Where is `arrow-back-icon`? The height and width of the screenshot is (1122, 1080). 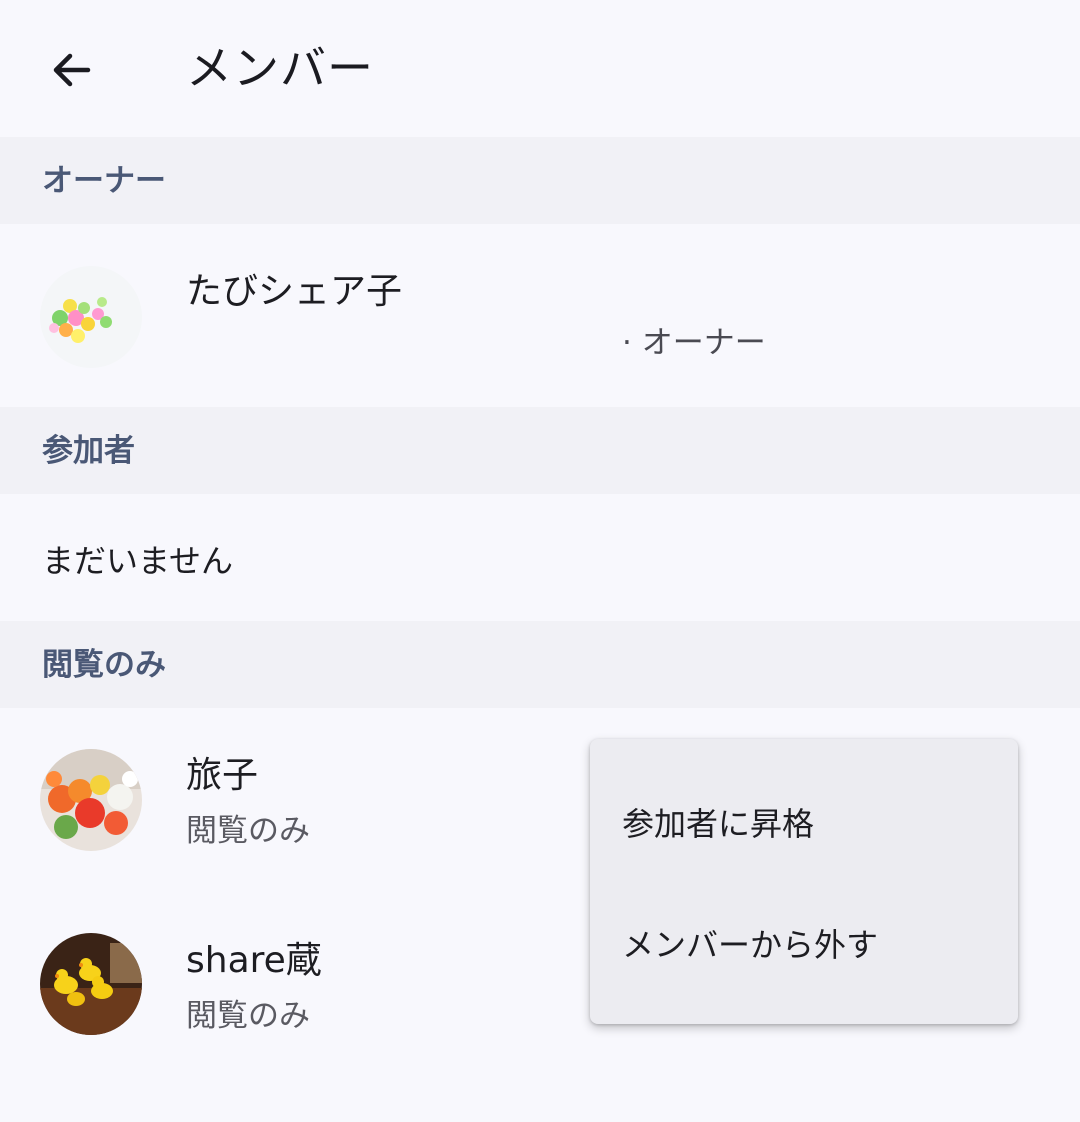
arrow-back-icon is located at coordinates (72, 70).